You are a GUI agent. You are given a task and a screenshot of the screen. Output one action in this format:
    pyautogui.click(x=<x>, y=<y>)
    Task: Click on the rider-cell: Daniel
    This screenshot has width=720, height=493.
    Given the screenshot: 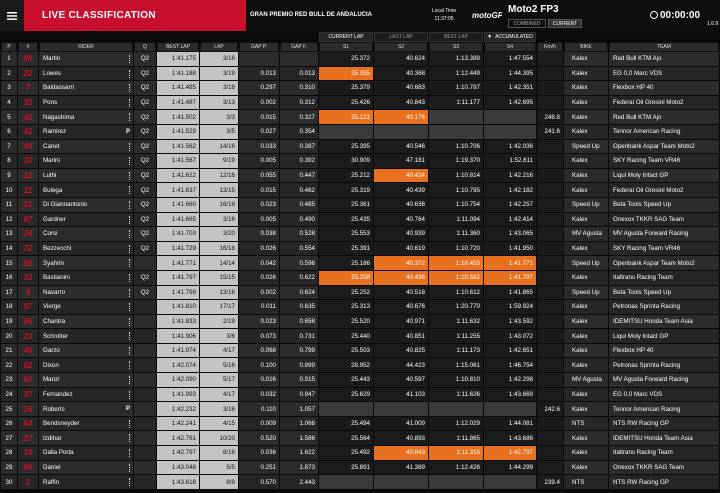 What is the action you would take?
    pyautogui.click(x=86, y=468)
    